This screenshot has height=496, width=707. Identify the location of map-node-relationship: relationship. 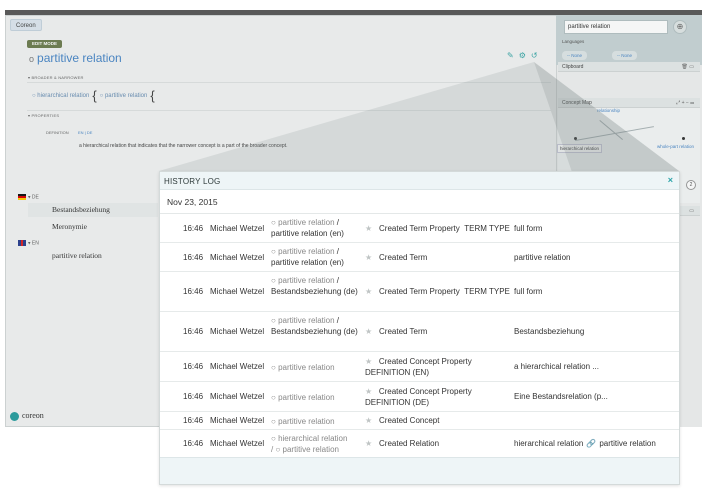
(608, 110).